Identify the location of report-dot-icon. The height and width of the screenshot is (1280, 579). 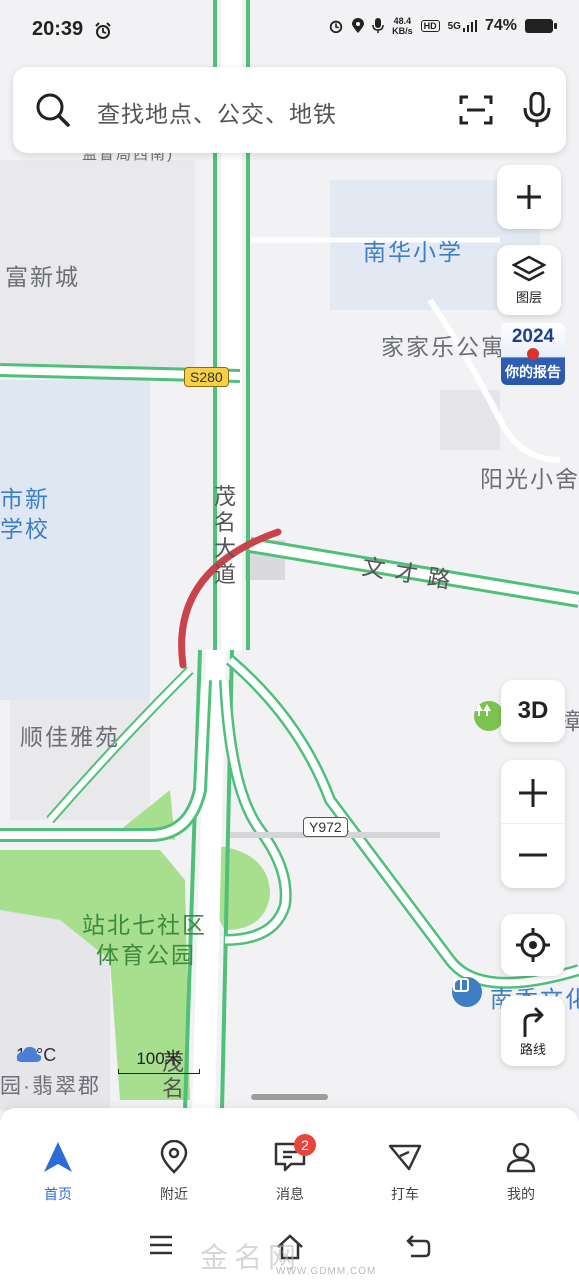
(533, 354).